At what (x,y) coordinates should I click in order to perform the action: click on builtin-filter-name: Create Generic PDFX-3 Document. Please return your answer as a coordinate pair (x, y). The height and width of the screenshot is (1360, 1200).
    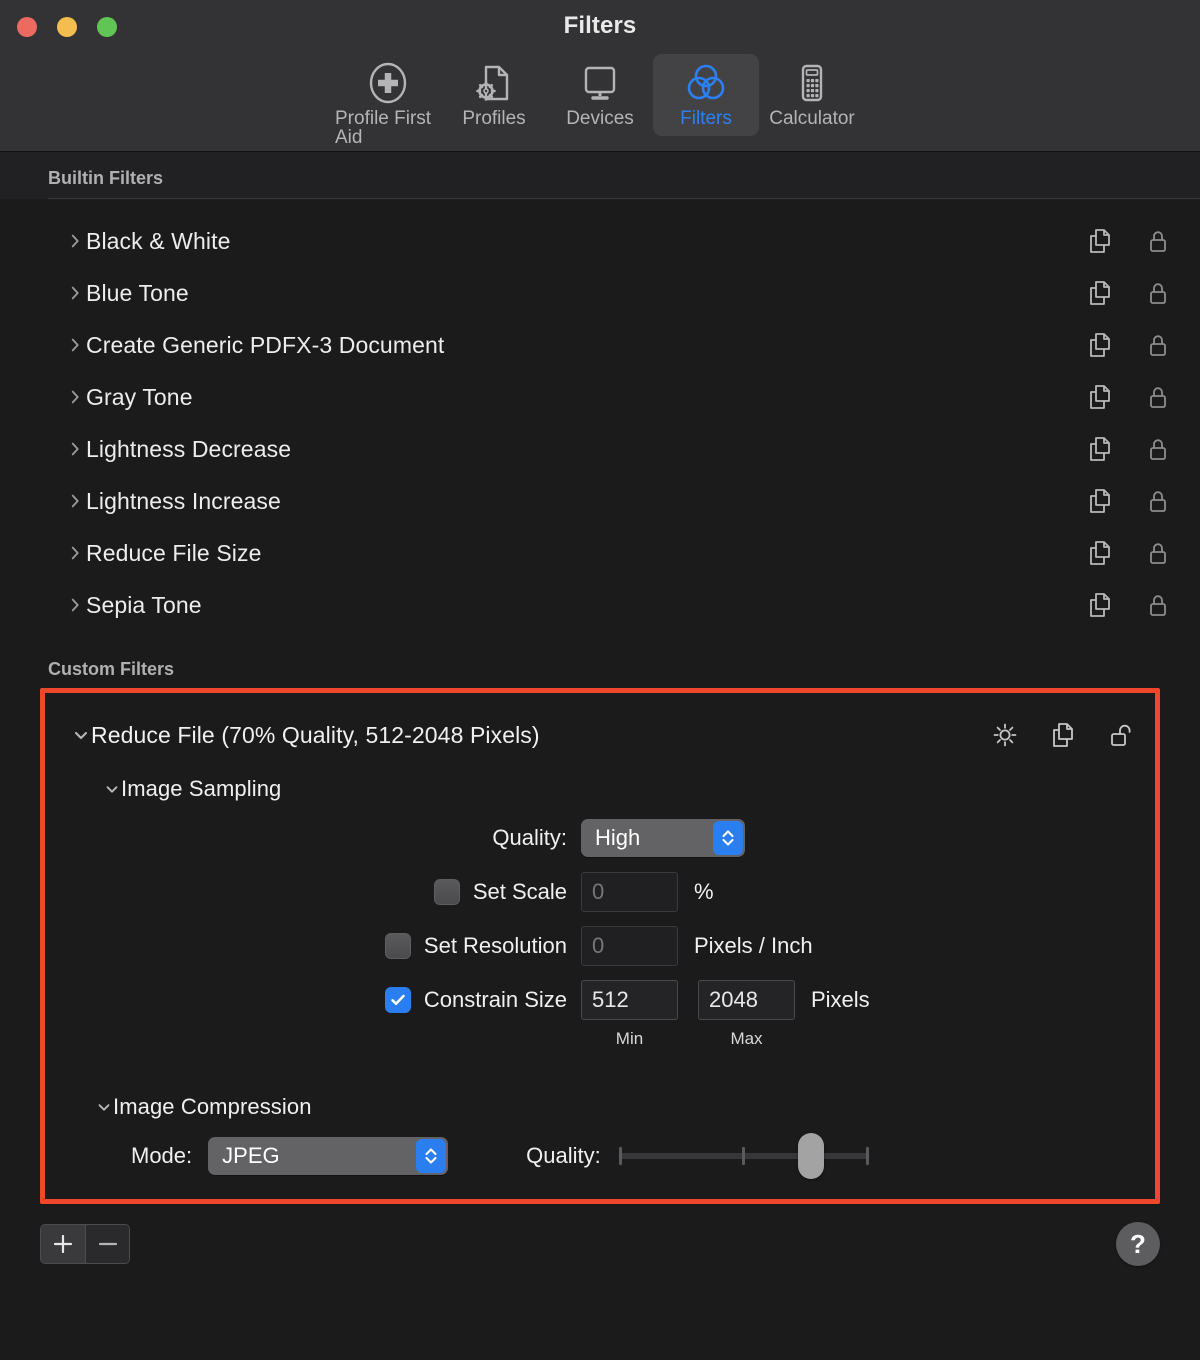
    Looking at the image, I should click on (265, 344).